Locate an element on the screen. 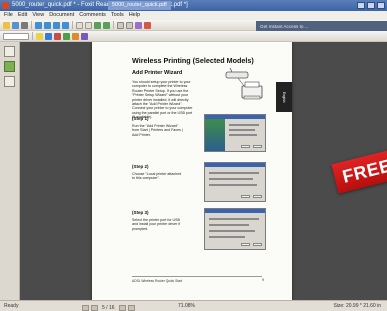 Image resolution: width=387 pixels, height=311 pixels. fit-page-icon is located at coordinates (120, 25).